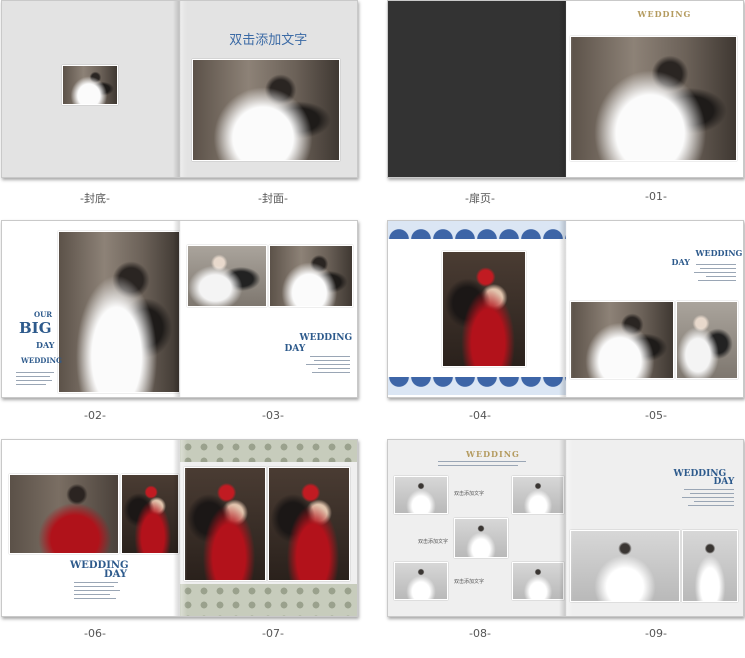 Image resolution: width=745 pixels, height=658 pixels. Describe the element at coordinates (493, 454) in the screenshot. I see `page-08-heading: WEDDING` at that location.